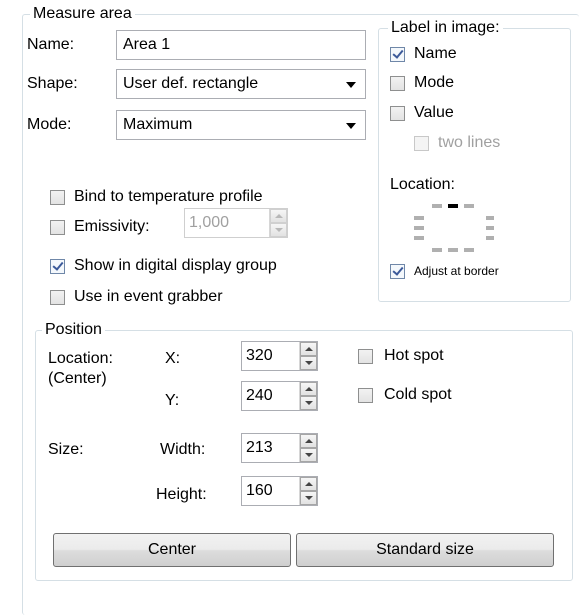 This screenshot has width=579, height=615. I want to click on position-legend: Position, so click(73, 330).